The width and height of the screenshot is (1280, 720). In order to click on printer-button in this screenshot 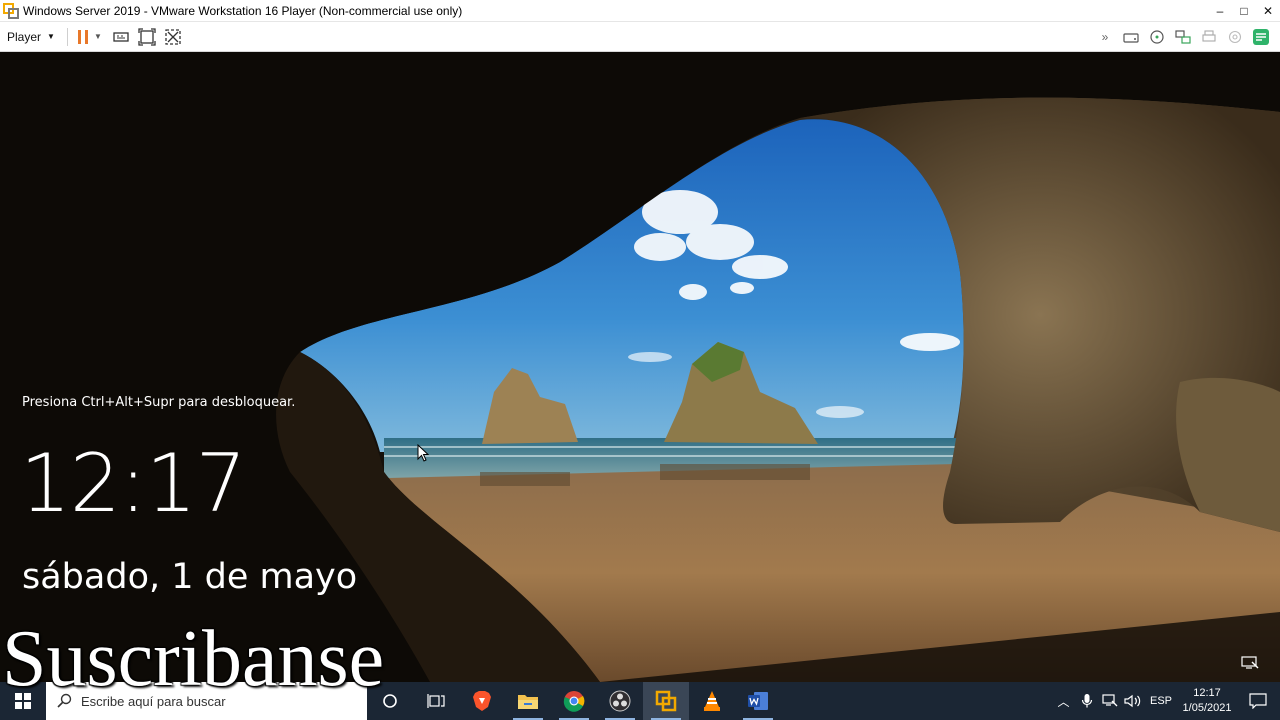, I will do `click(1209, 37)`.